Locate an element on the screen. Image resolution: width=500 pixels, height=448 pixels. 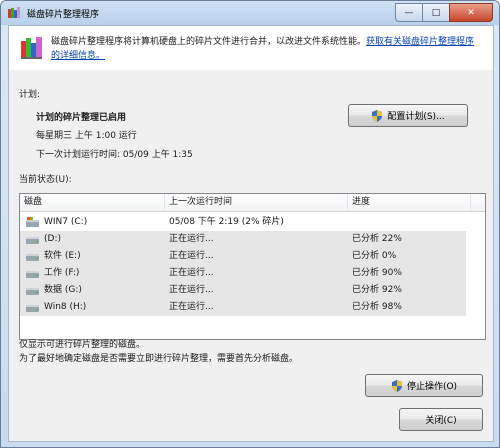
close-window-button: ✕ is located at coordinates (471, 12).